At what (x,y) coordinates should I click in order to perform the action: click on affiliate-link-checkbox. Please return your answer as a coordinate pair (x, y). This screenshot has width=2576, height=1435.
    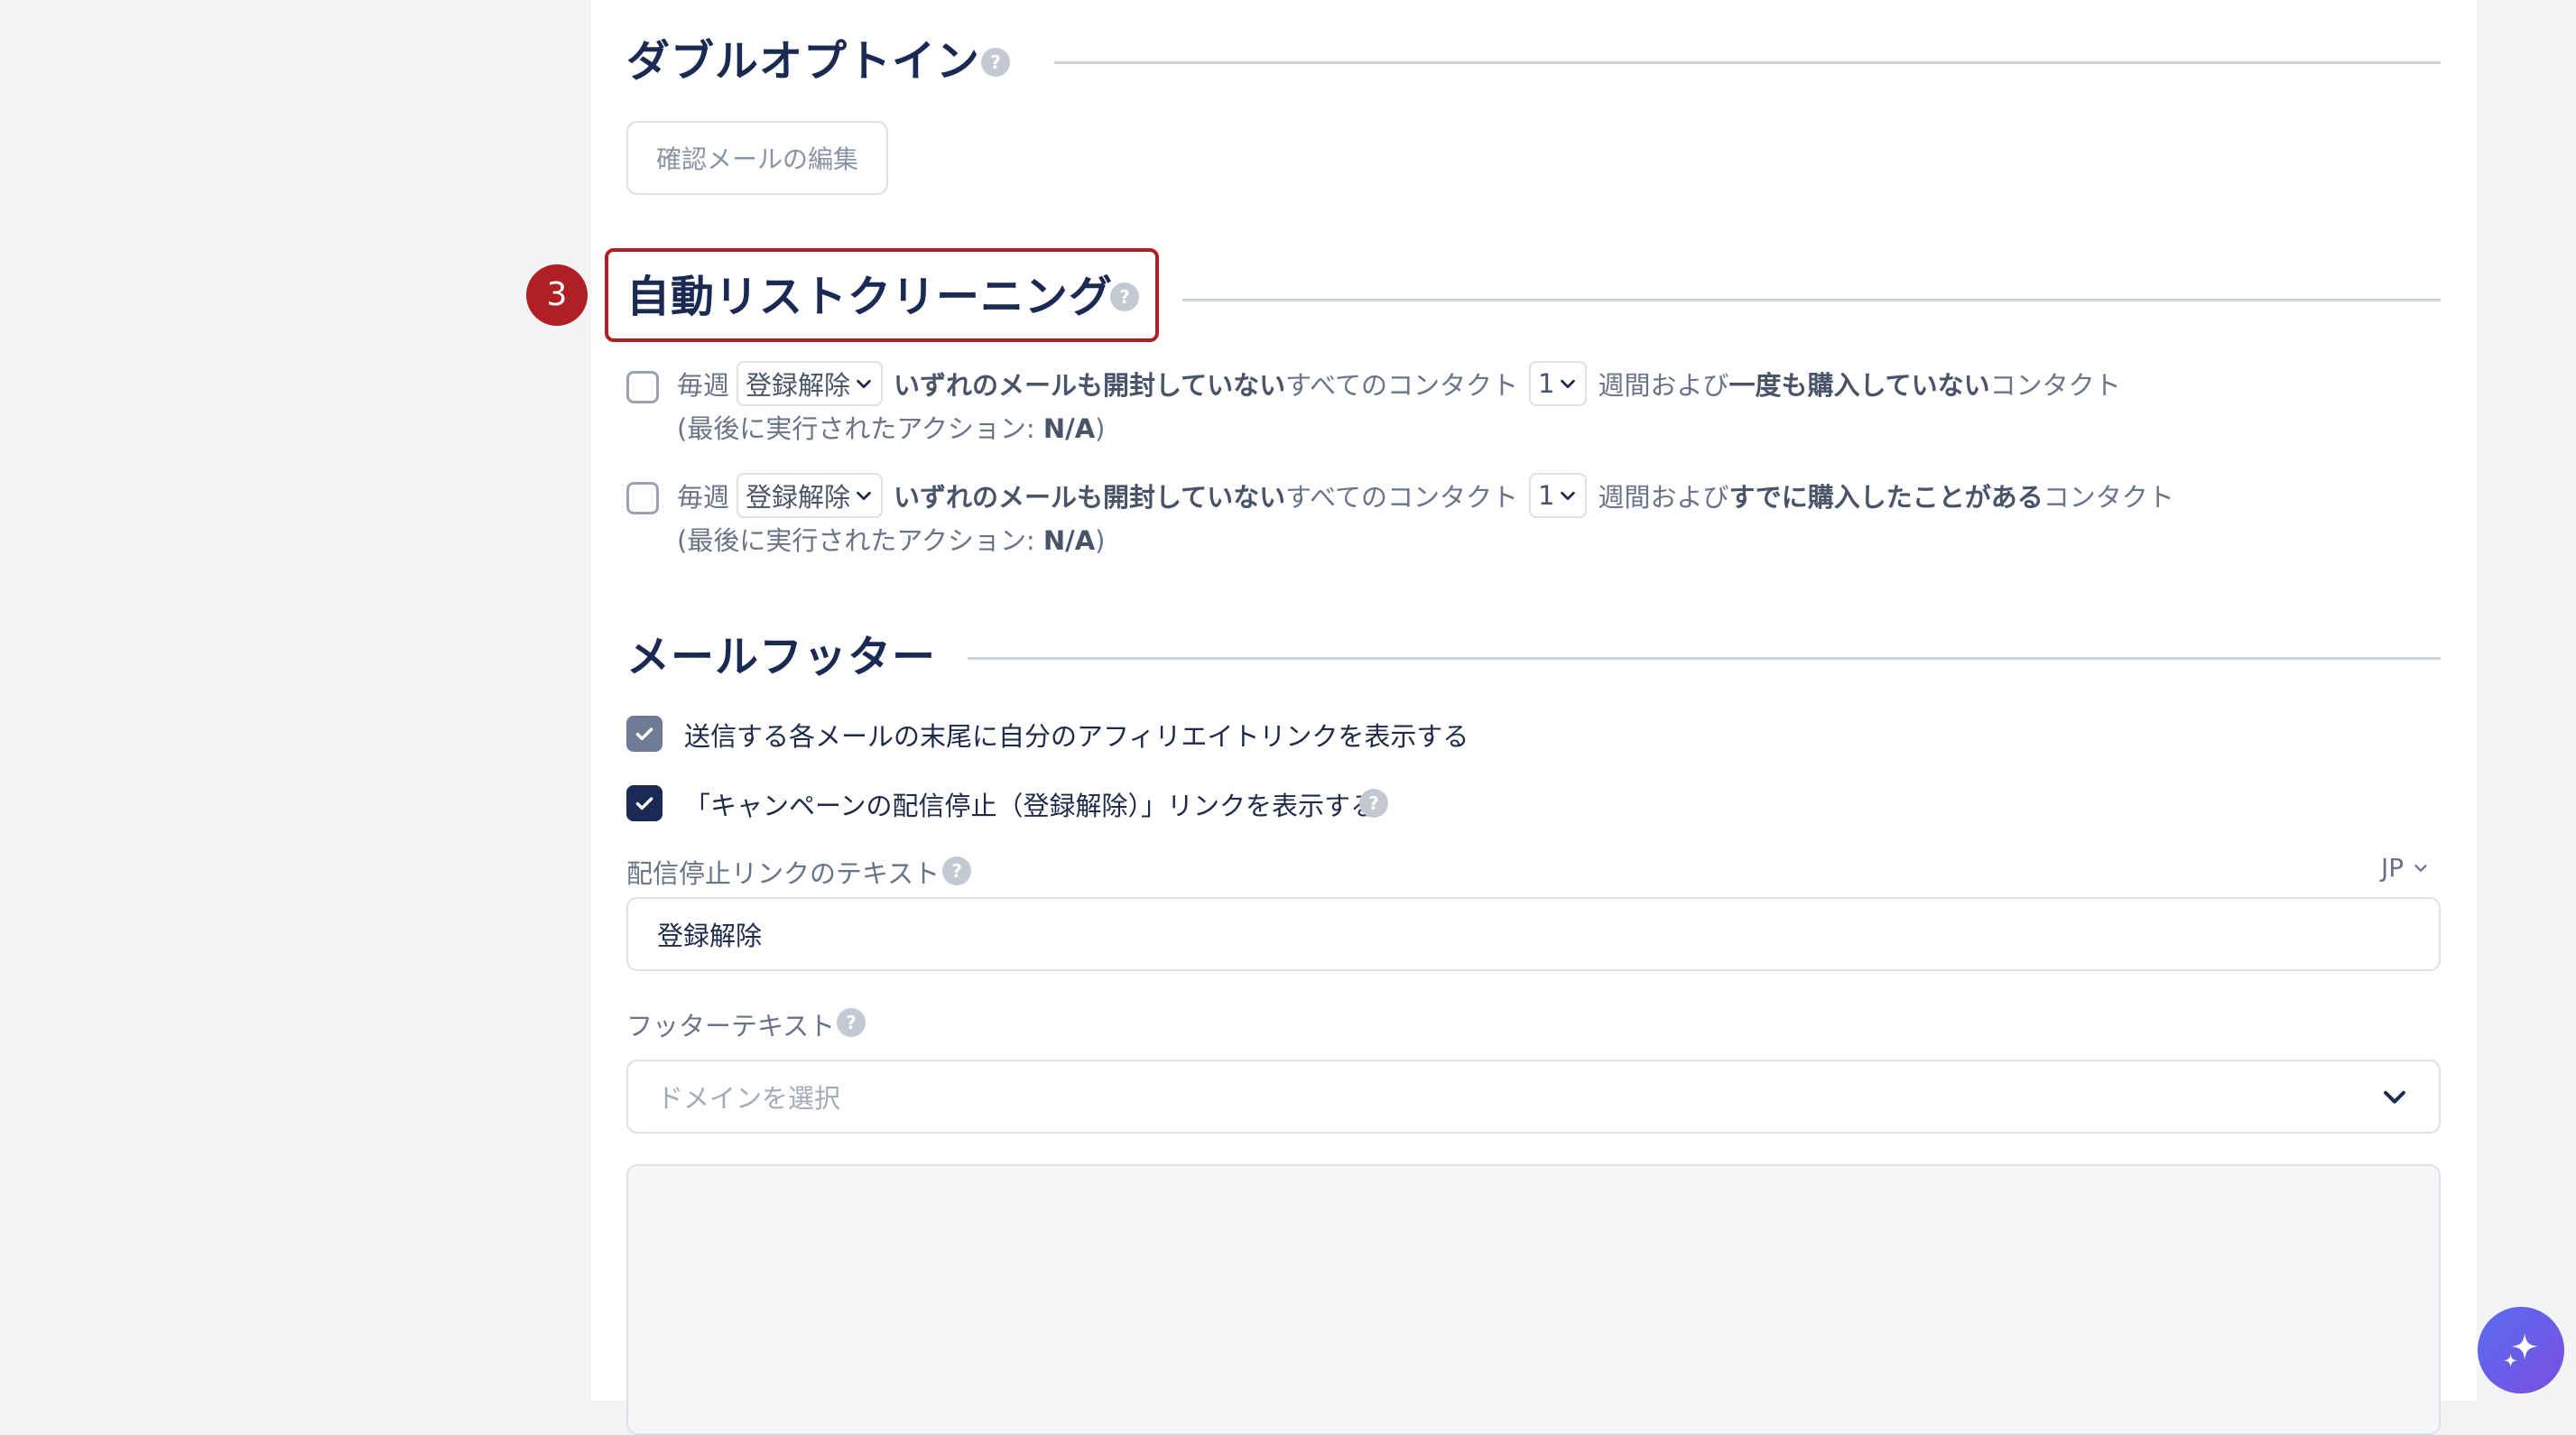
    Looking at the image, I should click on (645, 734).